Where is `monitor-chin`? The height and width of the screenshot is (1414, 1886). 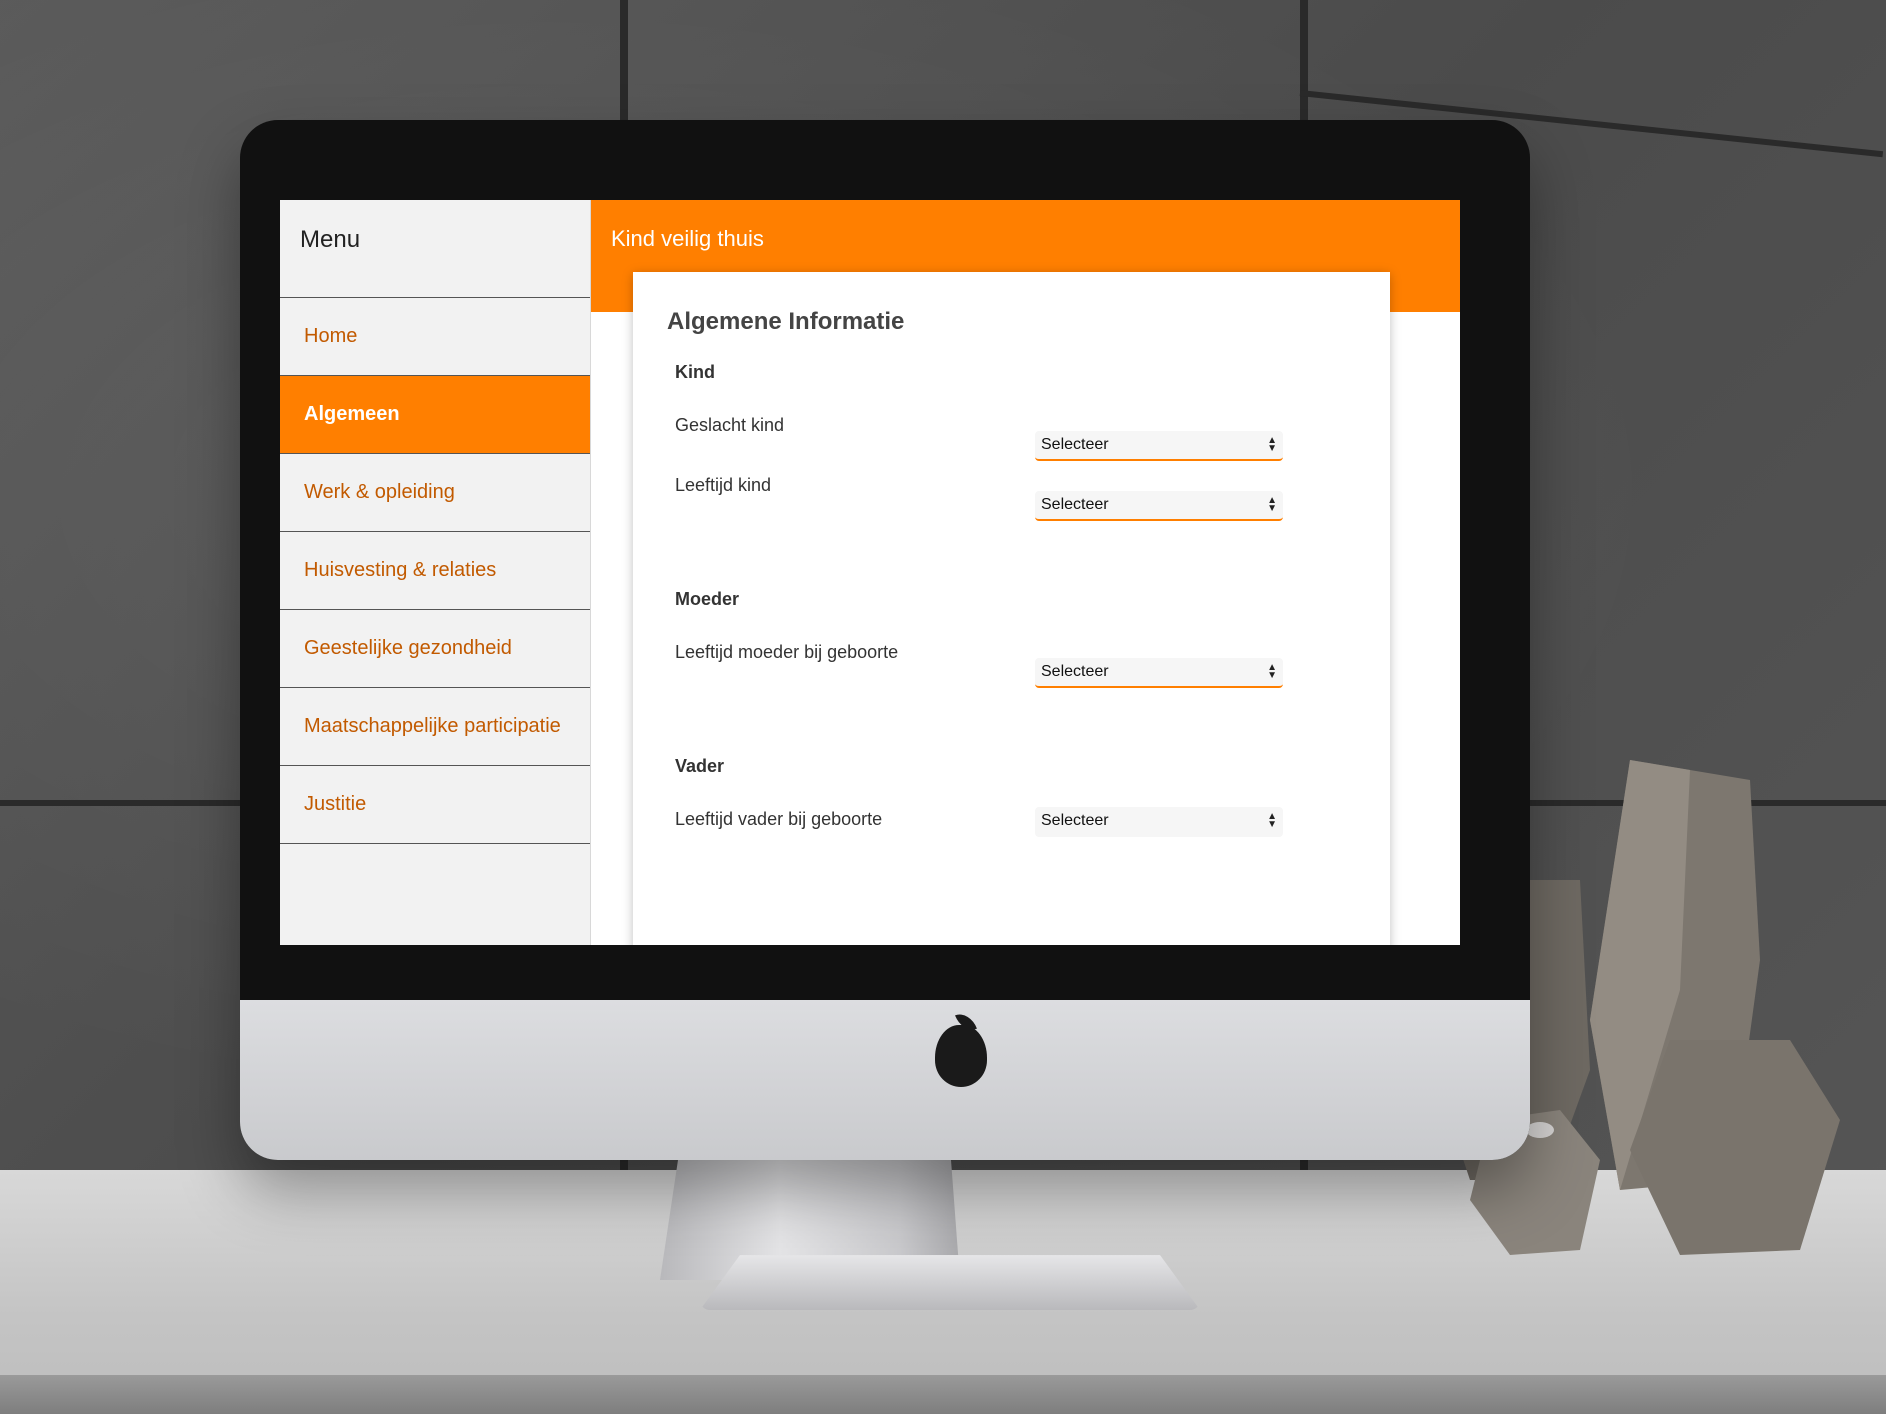 monitor-chin is located at coordinates (885, 1080).